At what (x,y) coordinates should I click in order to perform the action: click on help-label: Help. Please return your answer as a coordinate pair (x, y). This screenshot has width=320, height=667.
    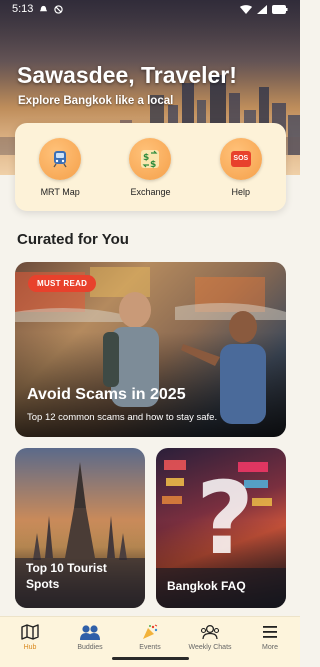
    Looking at the image, I should click on (241, 191).